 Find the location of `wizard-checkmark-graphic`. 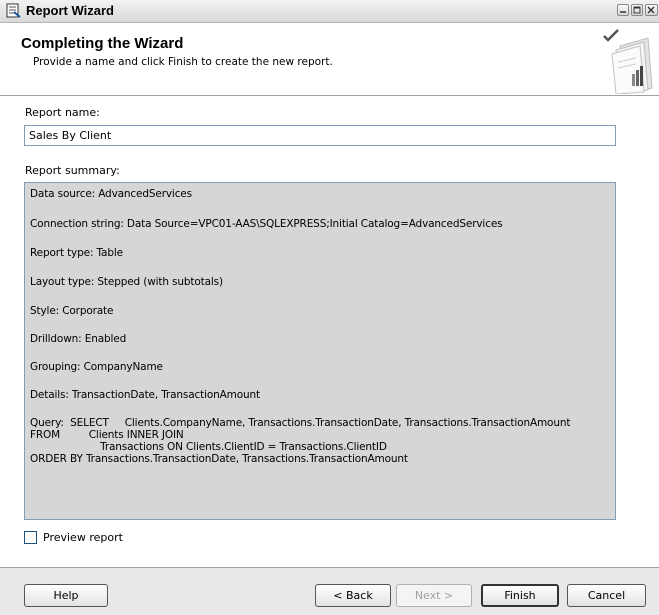

wizard-checkmark-graphic is located at coordinates (627, 61).